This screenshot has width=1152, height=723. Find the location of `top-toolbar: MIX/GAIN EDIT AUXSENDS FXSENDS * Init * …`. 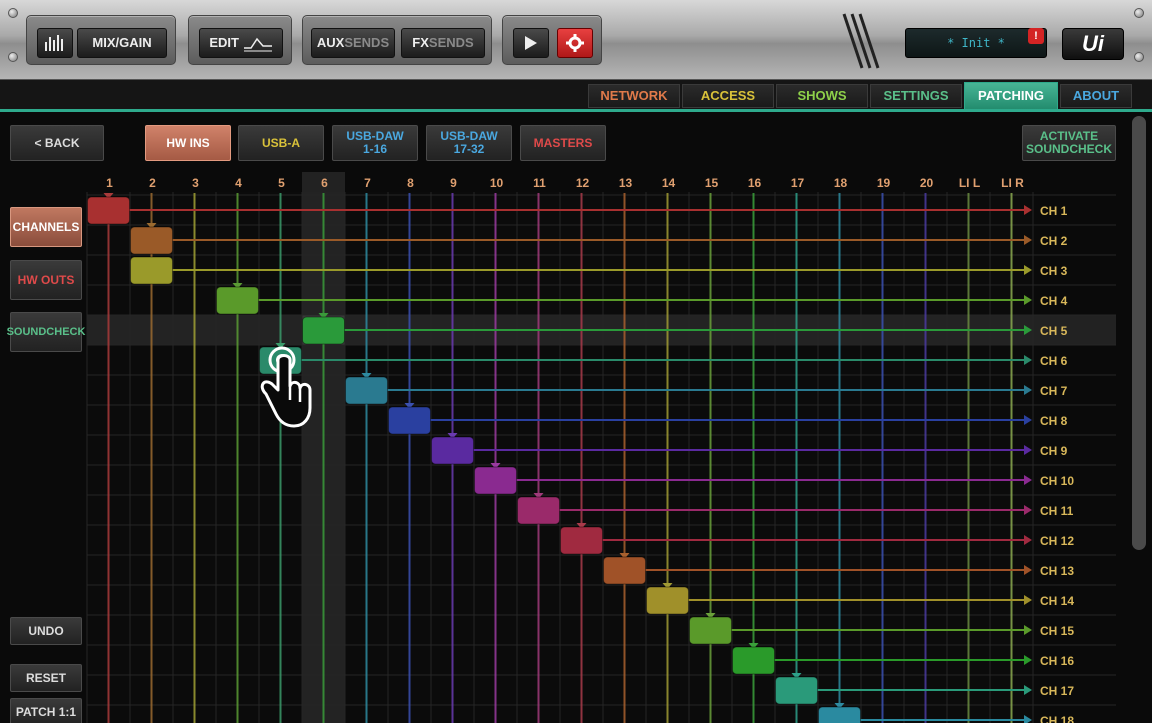

top-toolbar: MIX/GAIN EDIT AUXSENDS FXSENDS * Init * … is located at coordinates (576, 40).